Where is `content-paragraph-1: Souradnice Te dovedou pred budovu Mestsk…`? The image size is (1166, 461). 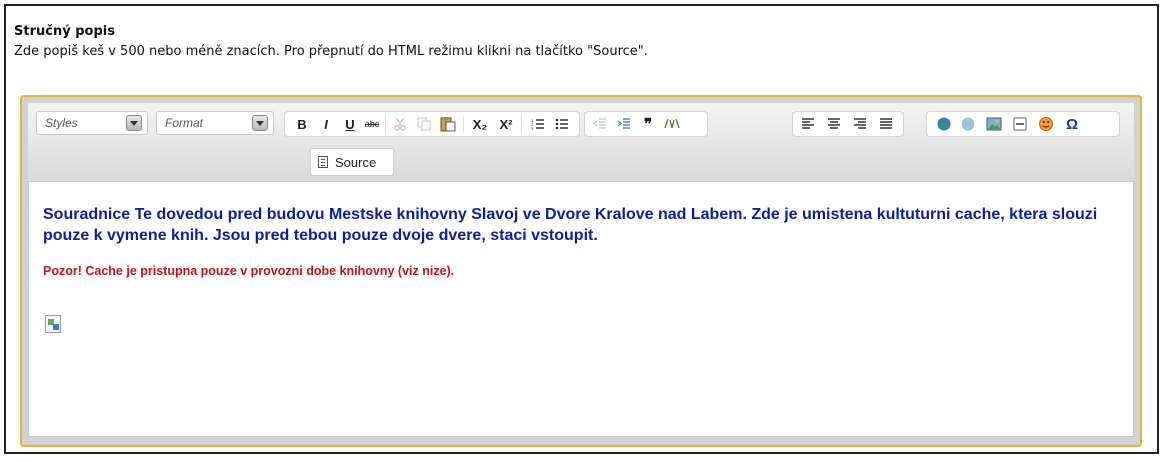
content-paragraph-1: Souradnice Te dovedou pred budovu Mestsk… is located at coordinates (570, 225).